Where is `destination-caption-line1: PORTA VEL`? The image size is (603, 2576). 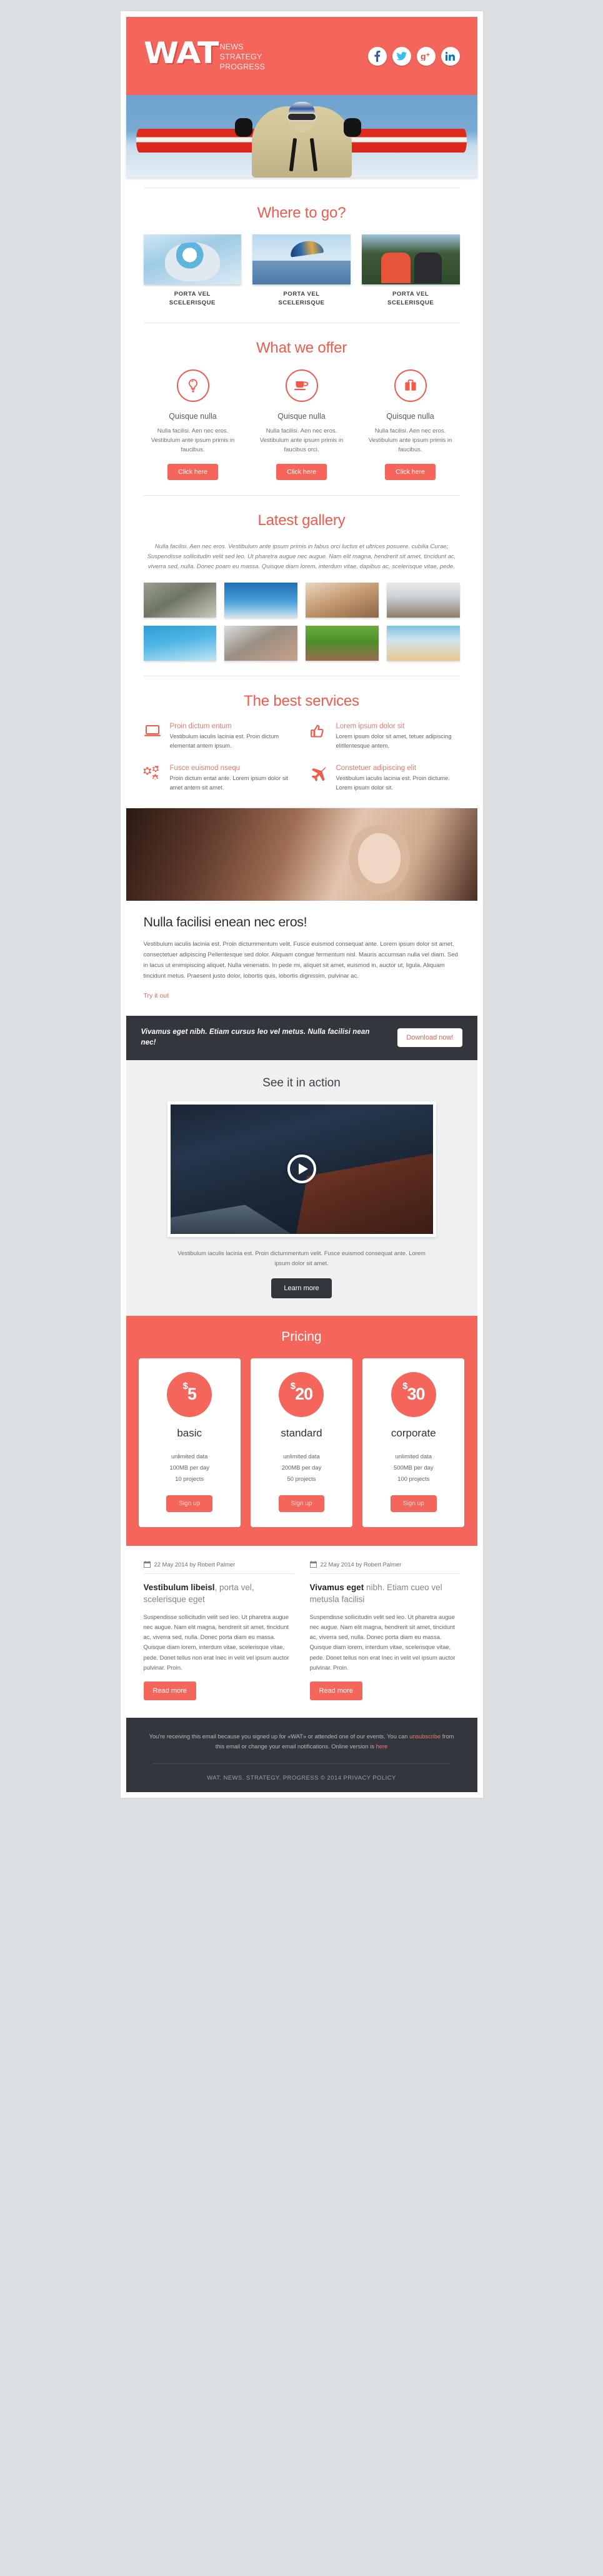
destination-caption-line1: PORTA VEL is located at coordinates (301, 294).